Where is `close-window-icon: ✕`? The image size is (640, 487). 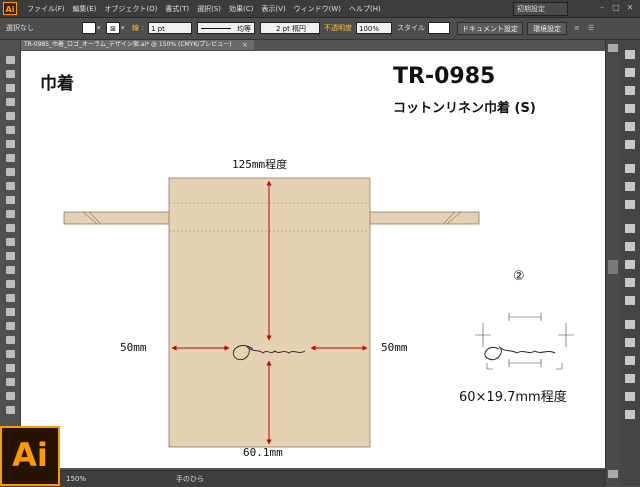 close-window-icon: ✕ is located at coordinates (630, 8).